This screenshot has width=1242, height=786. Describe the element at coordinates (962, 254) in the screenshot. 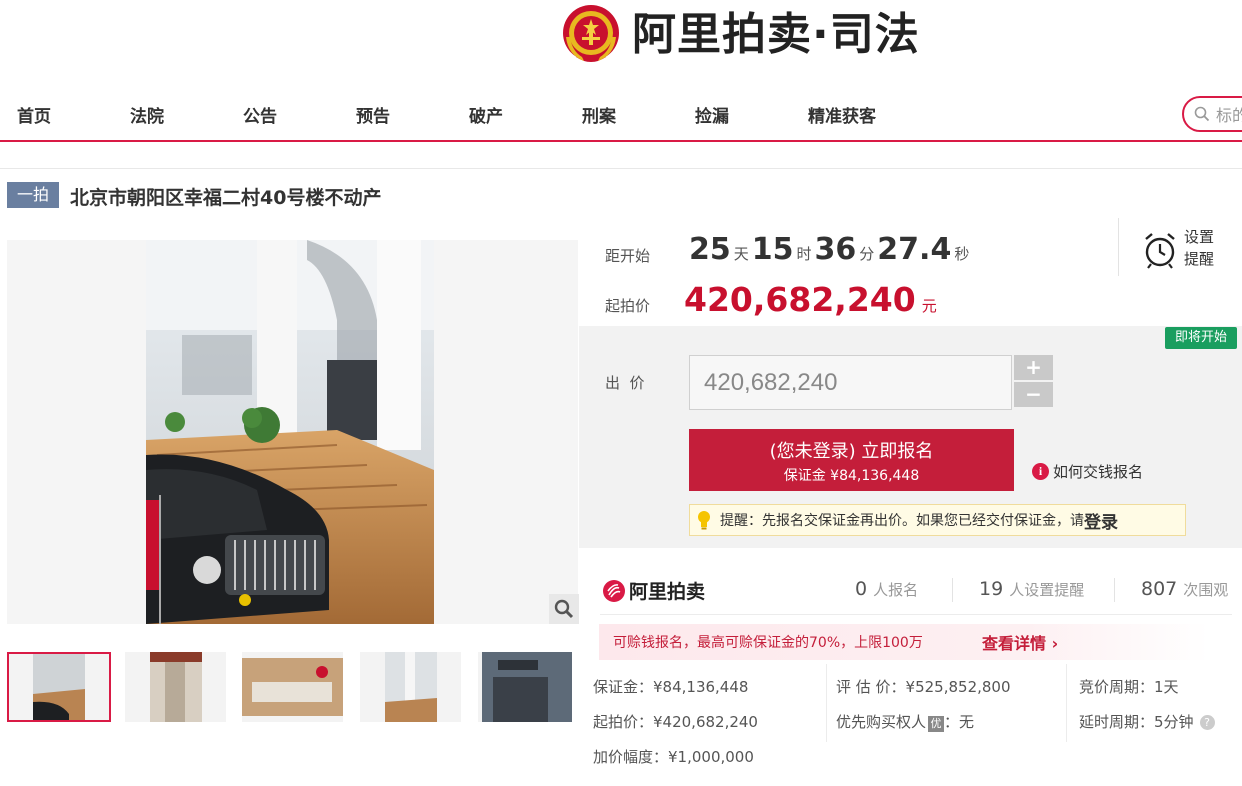

I see `seconds-unit: 秒` at that location.